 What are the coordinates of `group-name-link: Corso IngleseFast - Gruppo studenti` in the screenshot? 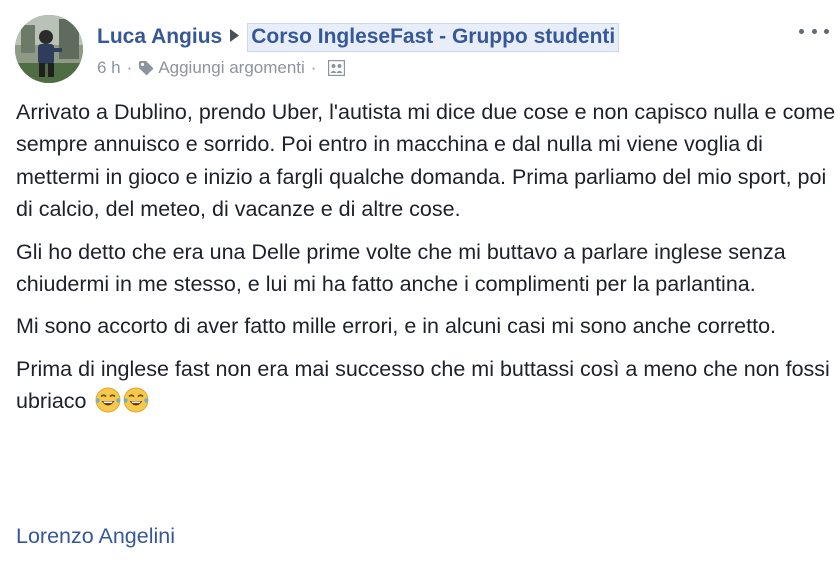 It's located at (433, 37).